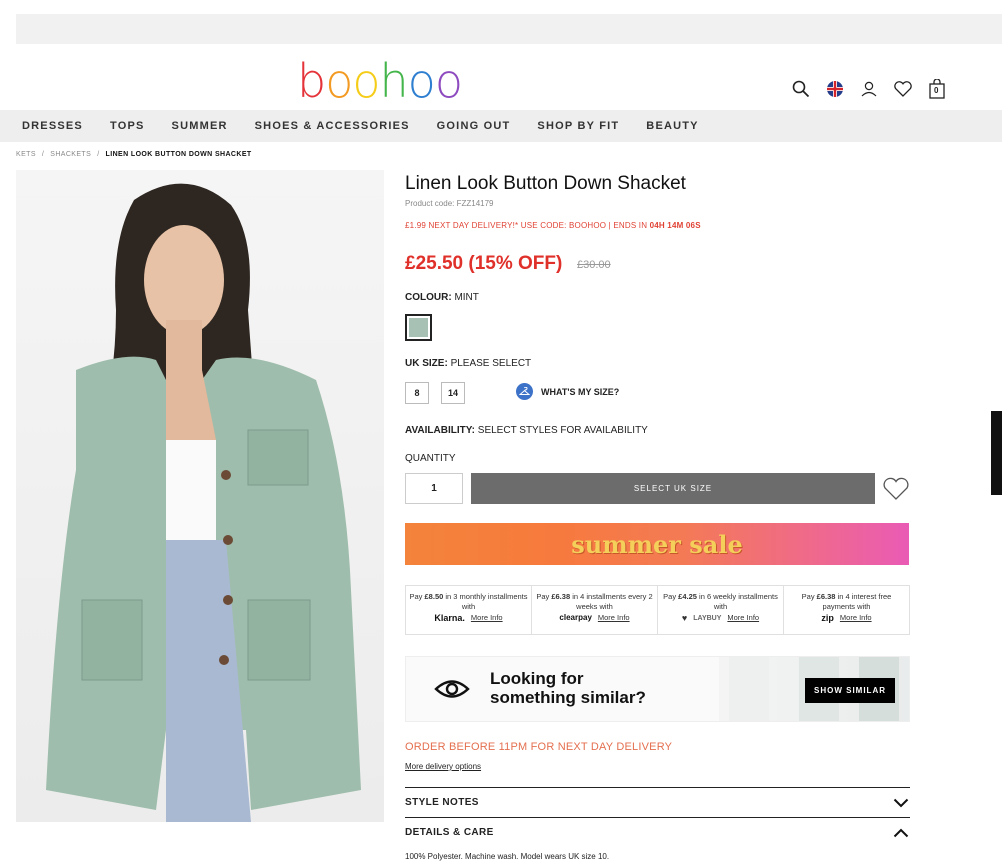 Image resolution: width=1002 pixels, height=868 pixels. Describe the element at coordinates (611, 601) in the screenshot. I see `pay-post: in 4 installments every 2 weeks with` at that location.